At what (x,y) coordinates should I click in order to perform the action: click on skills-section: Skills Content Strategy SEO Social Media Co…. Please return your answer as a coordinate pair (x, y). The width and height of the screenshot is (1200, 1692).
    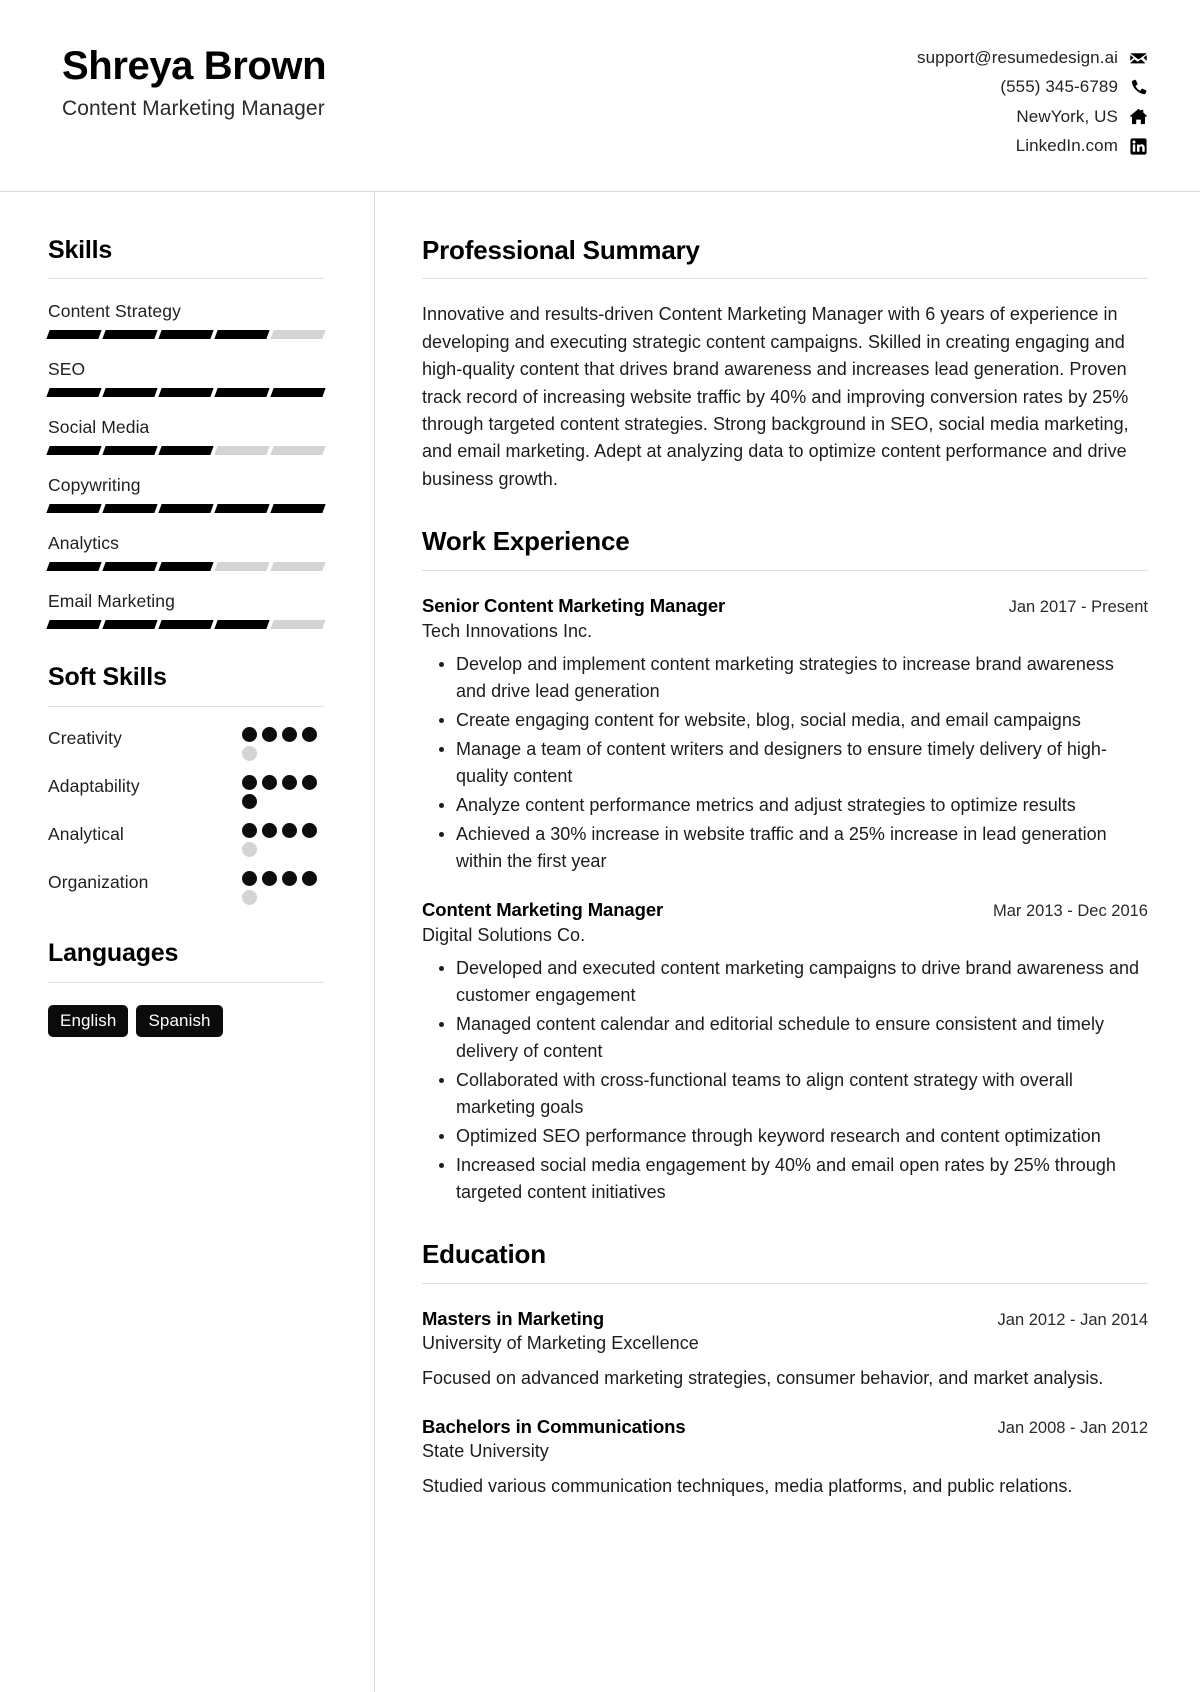
    Looking at the image, I should click on (186, 433).